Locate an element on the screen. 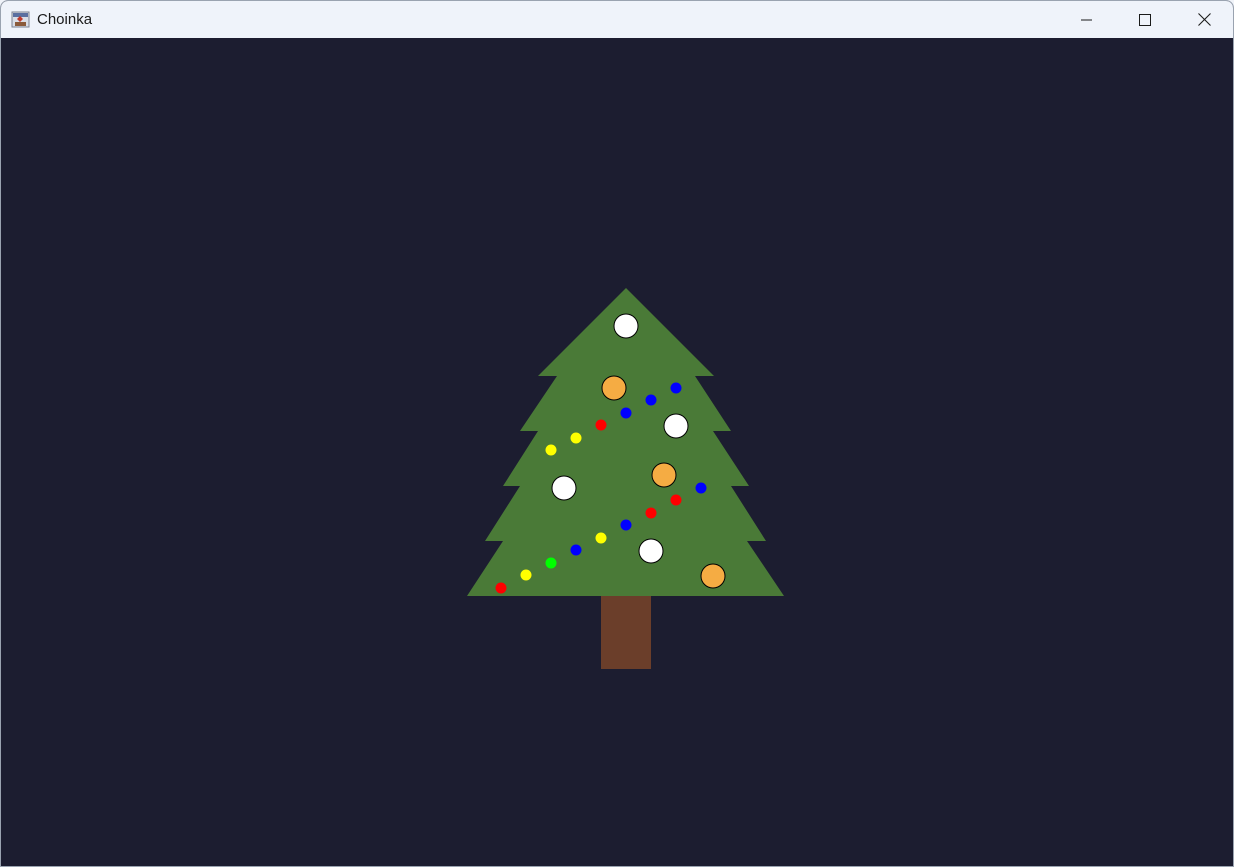  minimize-button is located at coordinates (1087, 19).